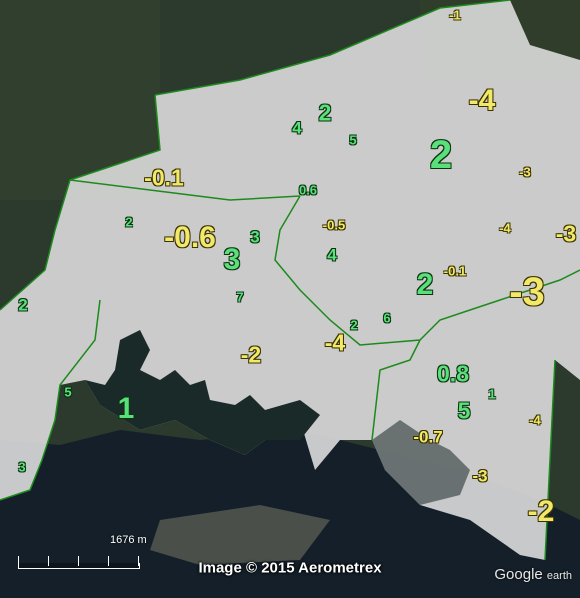 This screenshot has height=598, width=580. I want to click on image-attribution: Image © 2015 Aerometrex, so click(290, 568).